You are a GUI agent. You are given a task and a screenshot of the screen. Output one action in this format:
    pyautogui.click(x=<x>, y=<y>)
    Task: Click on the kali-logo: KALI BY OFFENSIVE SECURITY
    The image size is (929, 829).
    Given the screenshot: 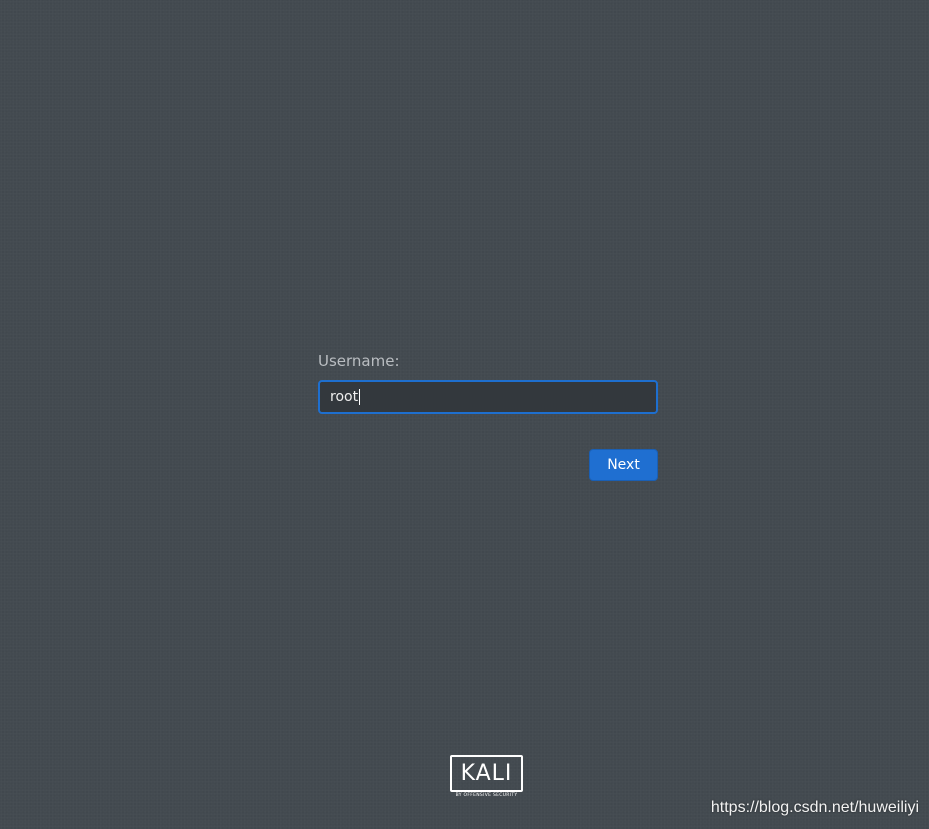 What is the action you would take?
    pyautogui.click(x=486, y=777)
    